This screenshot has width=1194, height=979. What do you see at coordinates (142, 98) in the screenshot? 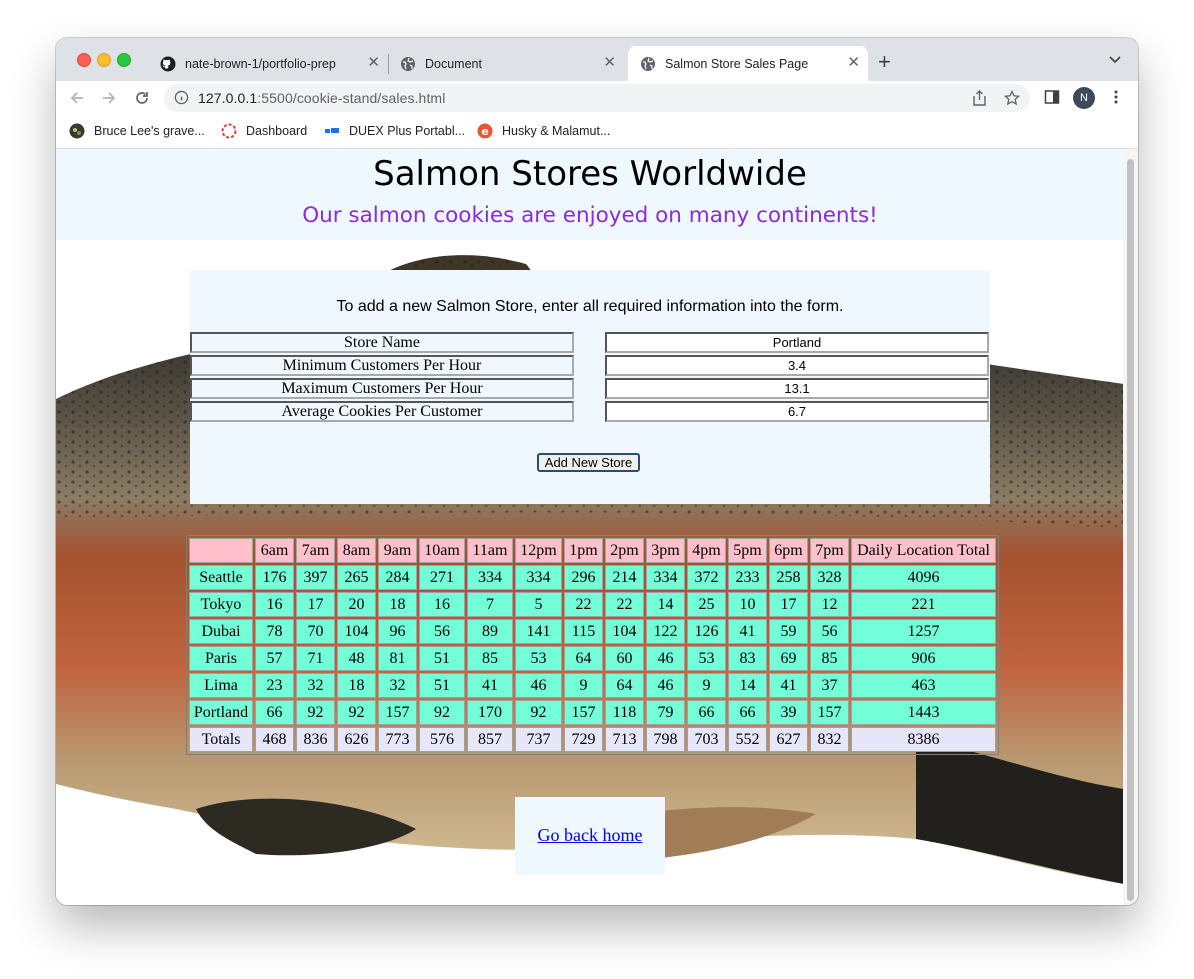
I see `reload-icon` at bounding box center [142, 98].